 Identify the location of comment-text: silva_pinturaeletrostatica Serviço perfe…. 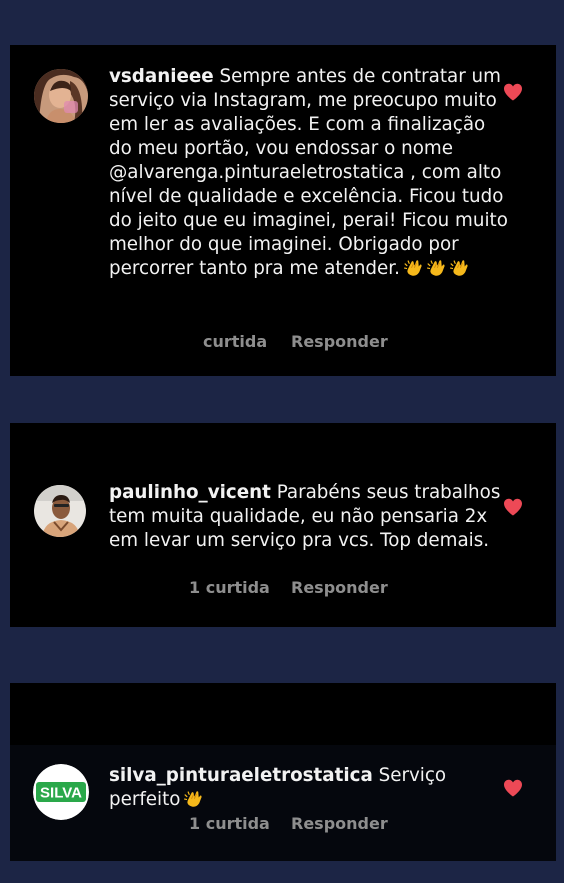
(309, 788).